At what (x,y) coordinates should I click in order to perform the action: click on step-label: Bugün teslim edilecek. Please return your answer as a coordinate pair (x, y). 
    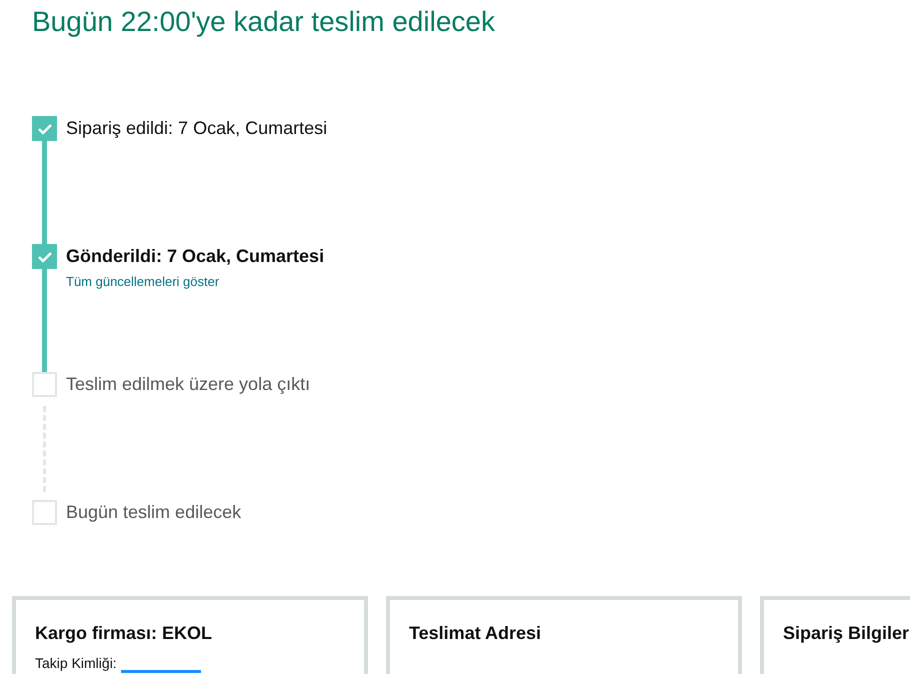
    Looking at the image, I should click on (154, 512).